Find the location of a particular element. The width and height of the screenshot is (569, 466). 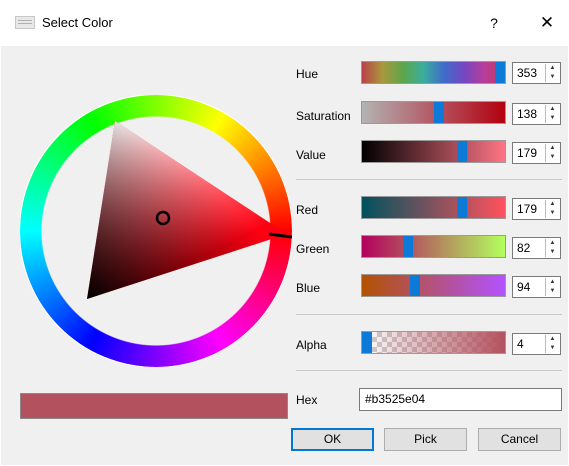

saturation-slider-handle is located at coordinates (439, 112).